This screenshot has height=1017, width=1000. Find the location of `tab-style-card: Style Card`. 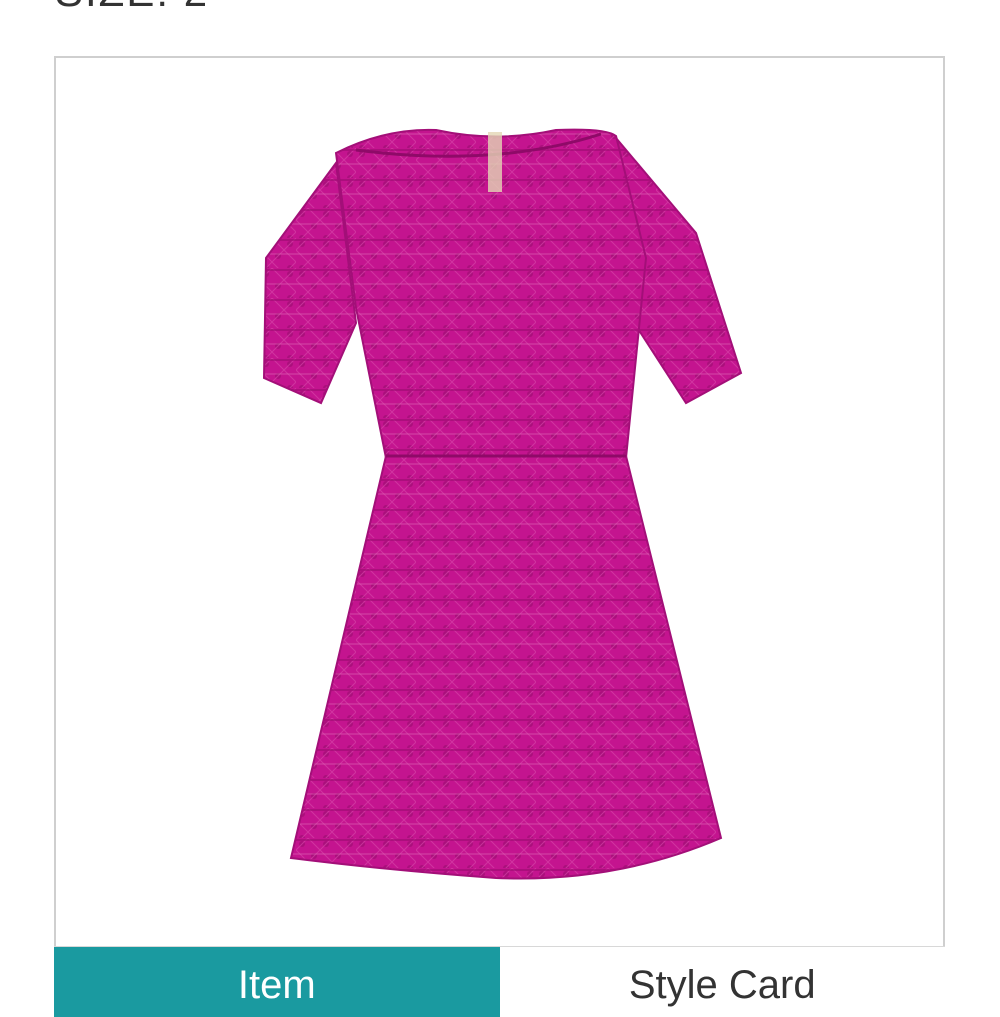

tab-style-card: Style Card is located at coordinates (722, 982).